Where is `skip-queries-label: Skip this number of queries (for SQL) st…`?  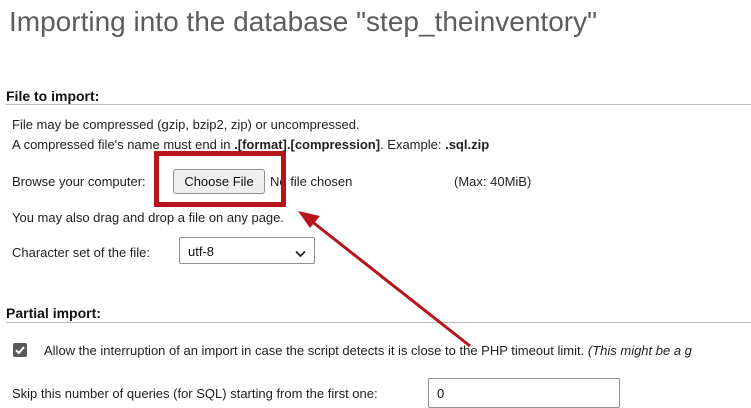 skip-queries-label: Skip this number of queries (for SQL) st… is located at coordinates (195, 393).